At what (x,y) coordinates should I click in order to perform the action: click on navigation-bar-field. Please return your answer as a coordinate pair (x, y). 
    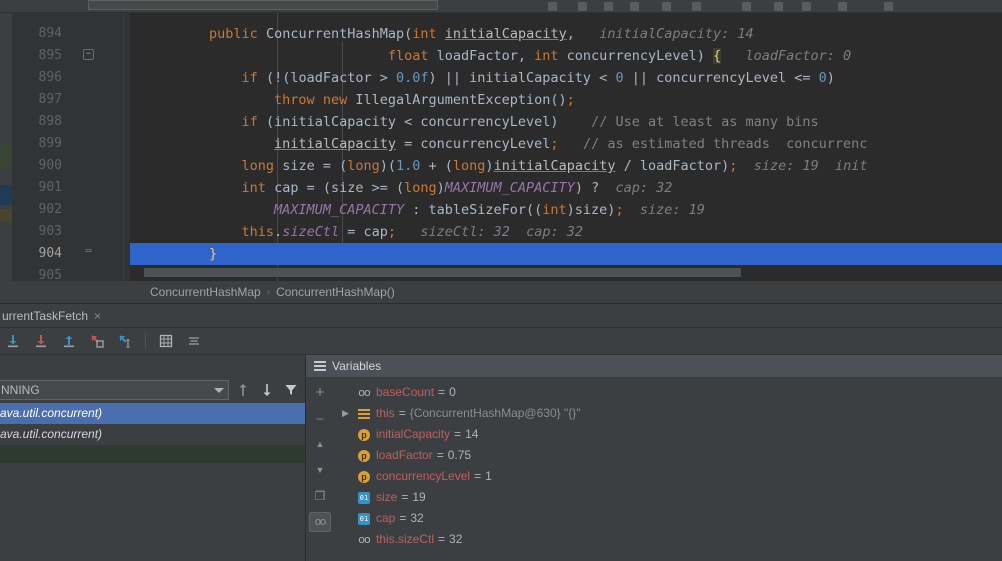
    Looking at the image, I should click on (263, 5).